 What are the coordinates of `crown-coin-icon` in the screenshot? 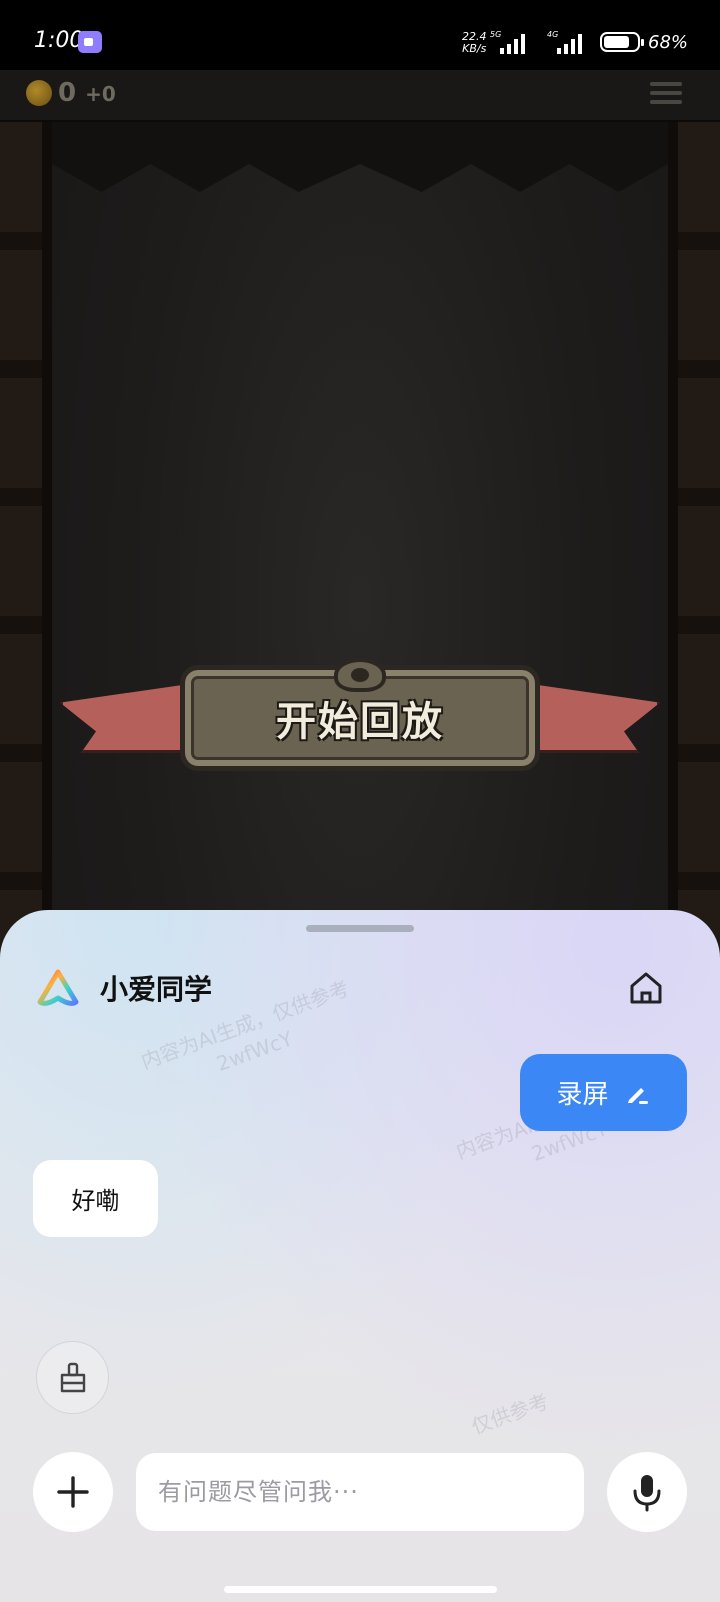 It's located at (39, 93).